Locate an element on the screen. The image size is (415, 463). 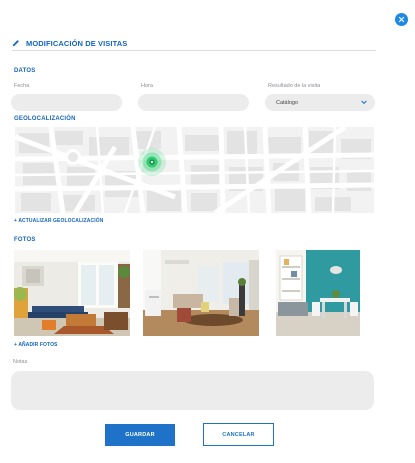
fecha-input is located at coordinates (66, 102).